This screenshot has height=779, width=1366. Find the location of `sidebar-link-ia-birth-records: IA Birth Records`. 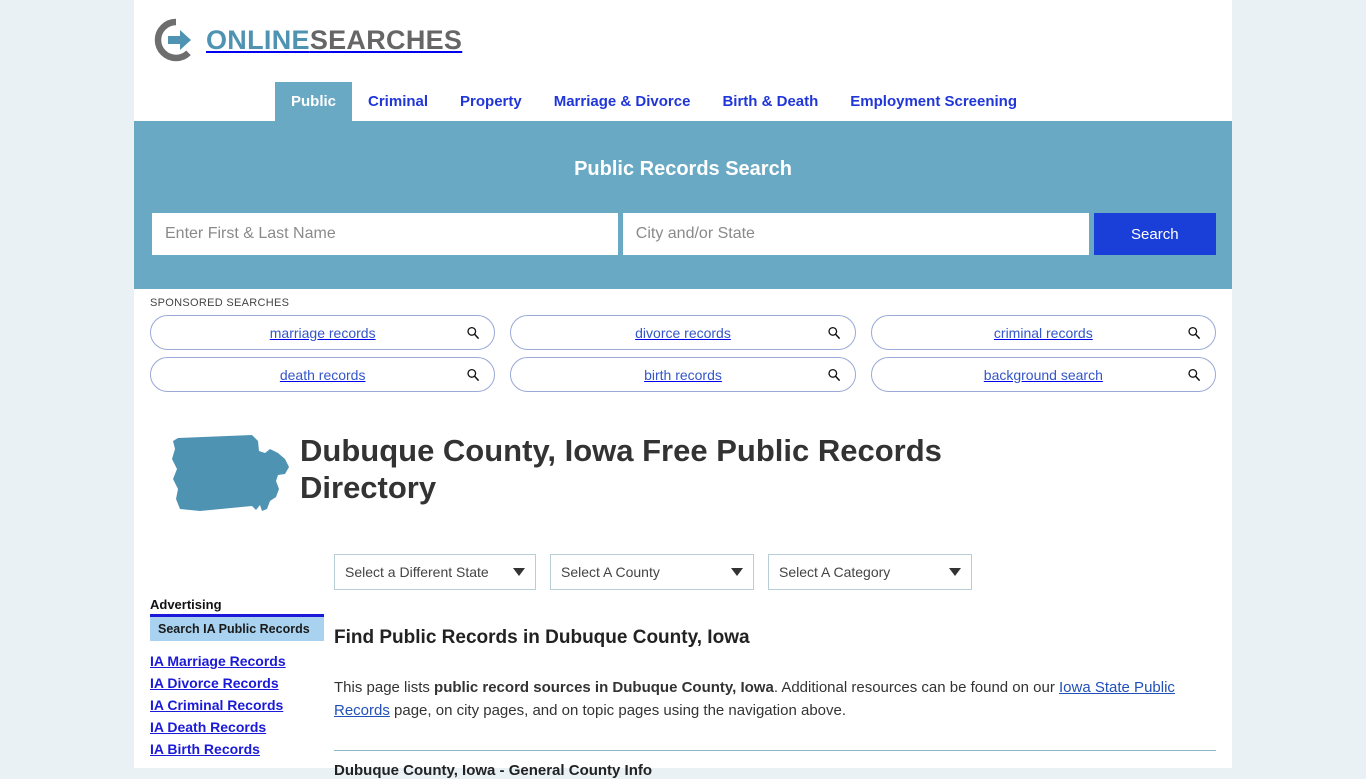

sidebar-link-ia-birth-records: IA Birth Records is located at coordinates (237, 749).